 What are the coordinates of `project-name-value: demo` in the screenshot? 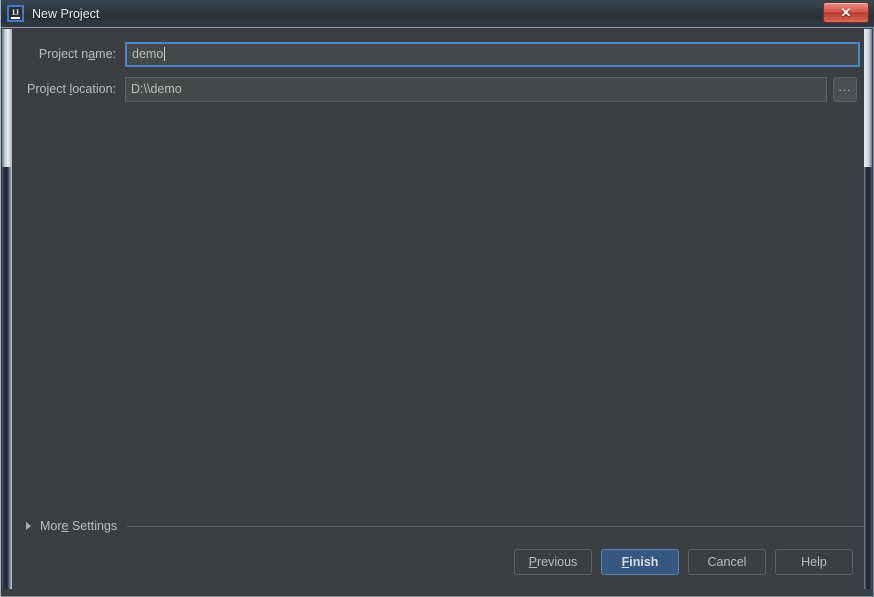 It's located at (148, 54).